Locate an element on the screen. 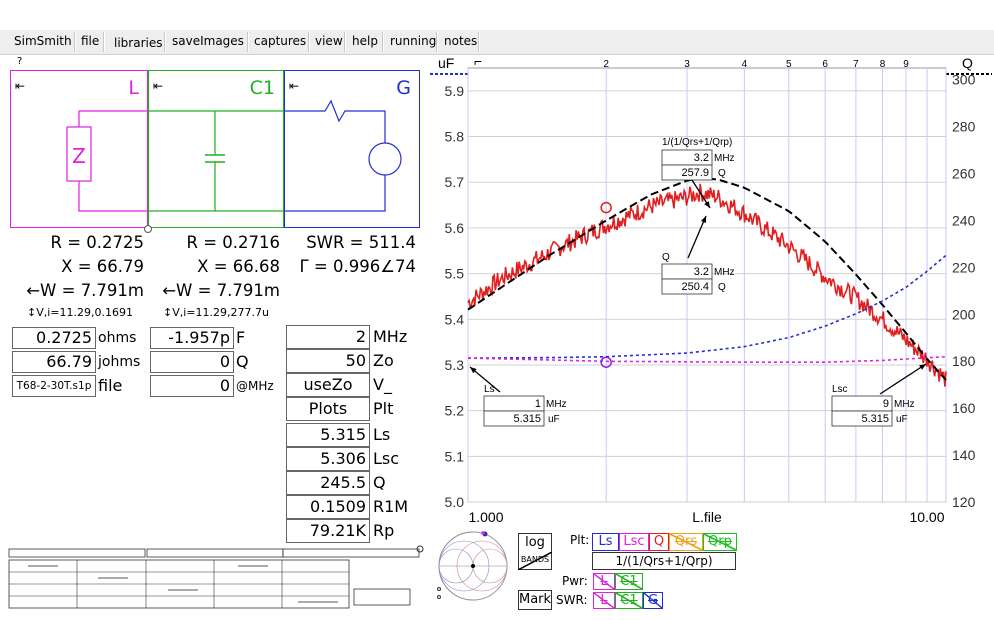  menu-libraries: libraries is located at coordinates (138, 43).